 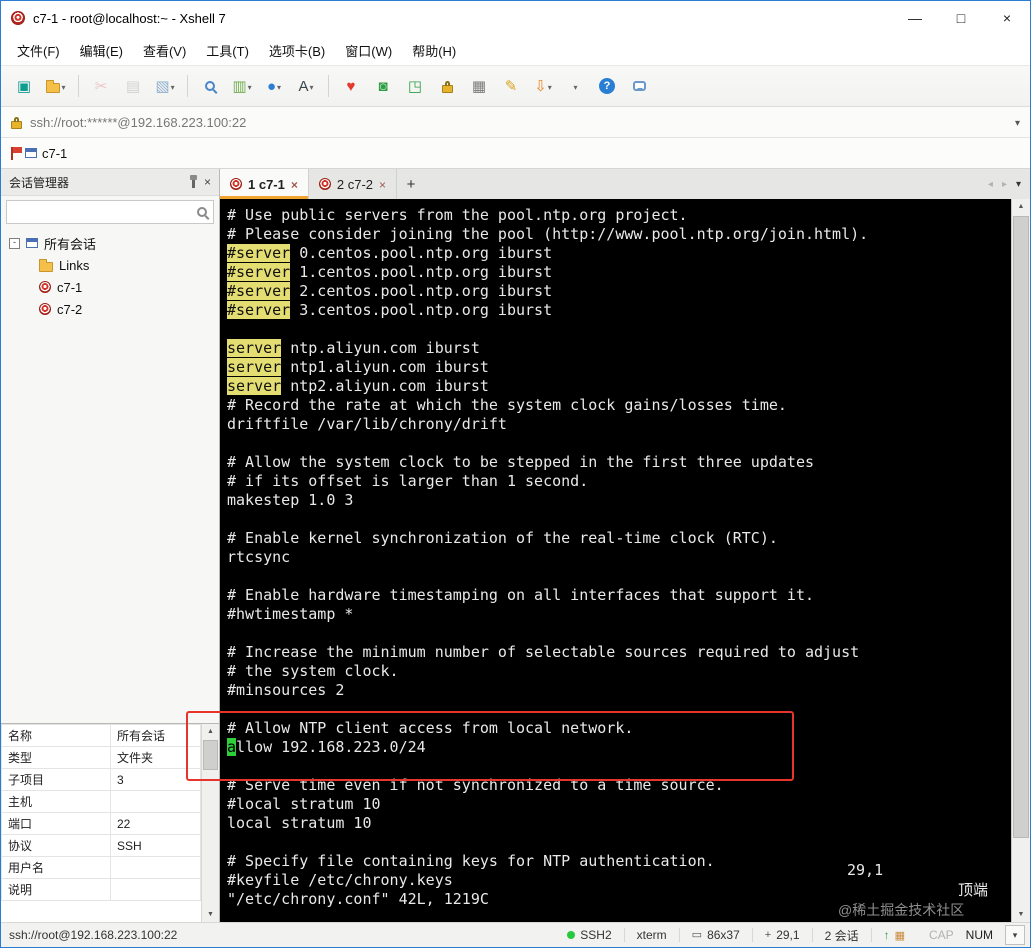 I want to click on keyboard-icon: ▦, so click(x=479, y=86).